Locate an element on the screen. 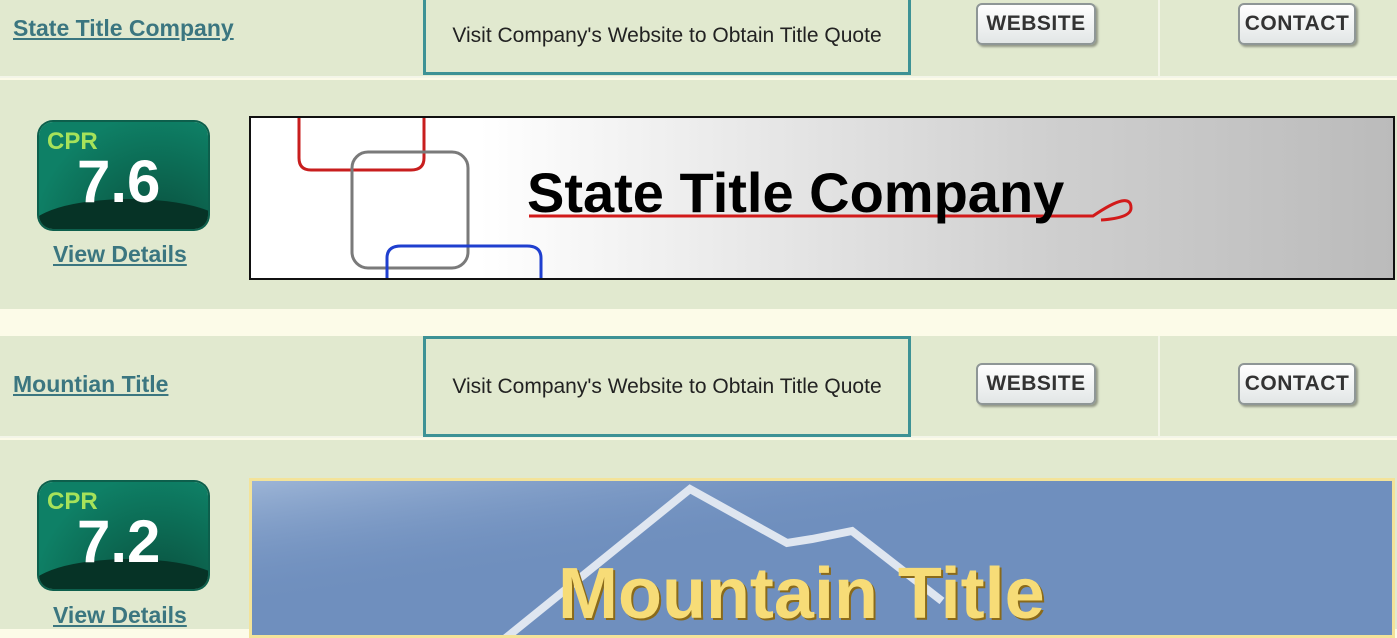 The height and width of the screenshot is (638, 1397). listing-separator is located at coordinates (698, 322).